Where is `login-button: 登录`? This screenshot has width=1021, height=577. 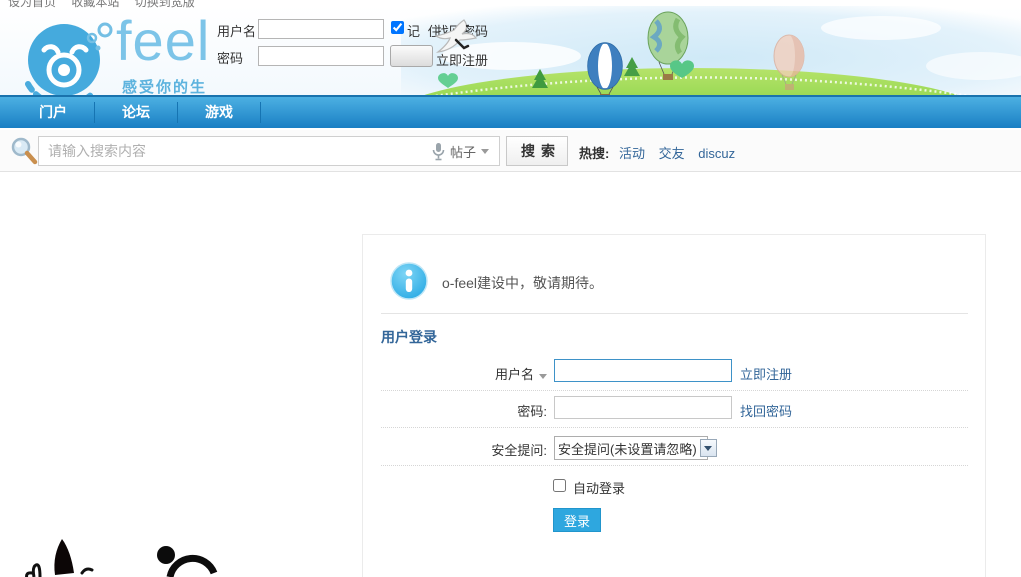
login-button: 登录 is located at coordinates (577, 520).